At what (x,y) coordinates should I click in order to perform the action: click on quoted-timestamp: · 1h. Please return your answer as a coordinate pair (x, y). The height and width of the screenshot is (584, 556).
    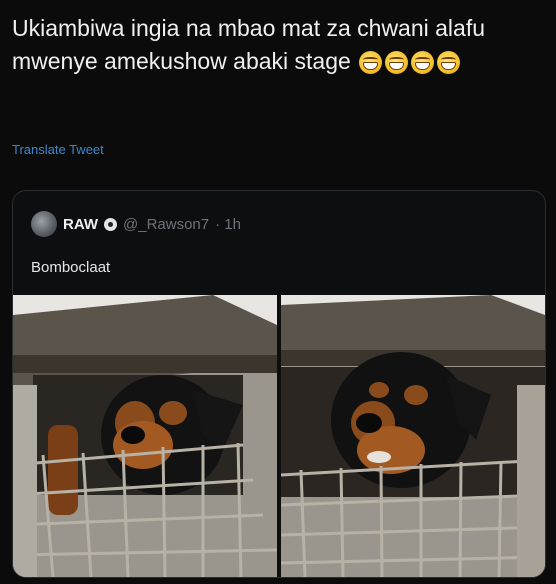
    Looking at the image, I should click on (228, 224).